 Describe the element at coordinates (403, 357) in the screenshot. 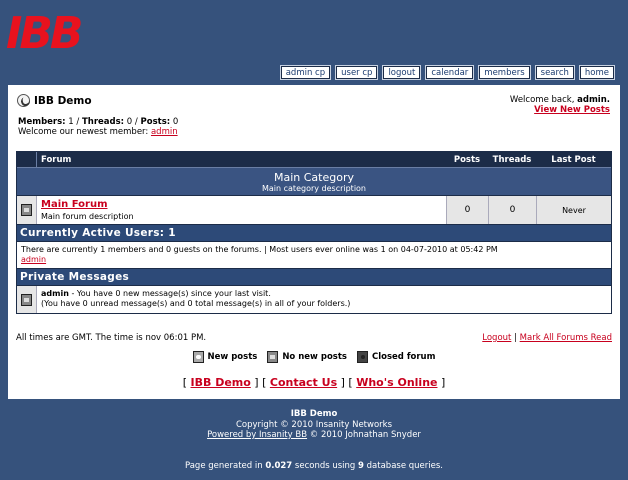

I see `legend-closed-forum-label: Closed forum` at that location.